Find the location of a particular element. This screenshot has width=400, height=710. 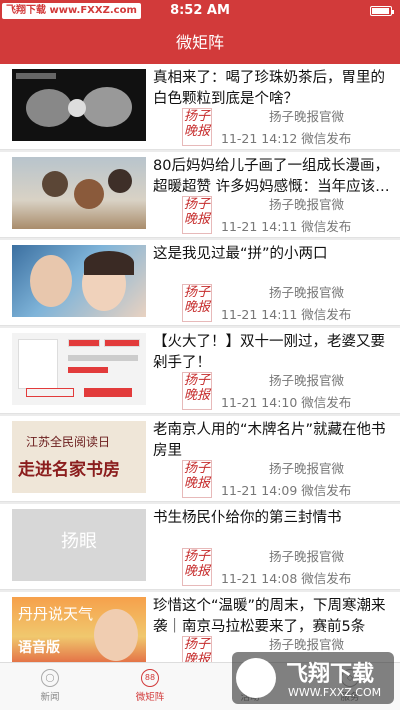

watermark-url: WWW.FXXZ.COM is located at coordinates (335, 692).